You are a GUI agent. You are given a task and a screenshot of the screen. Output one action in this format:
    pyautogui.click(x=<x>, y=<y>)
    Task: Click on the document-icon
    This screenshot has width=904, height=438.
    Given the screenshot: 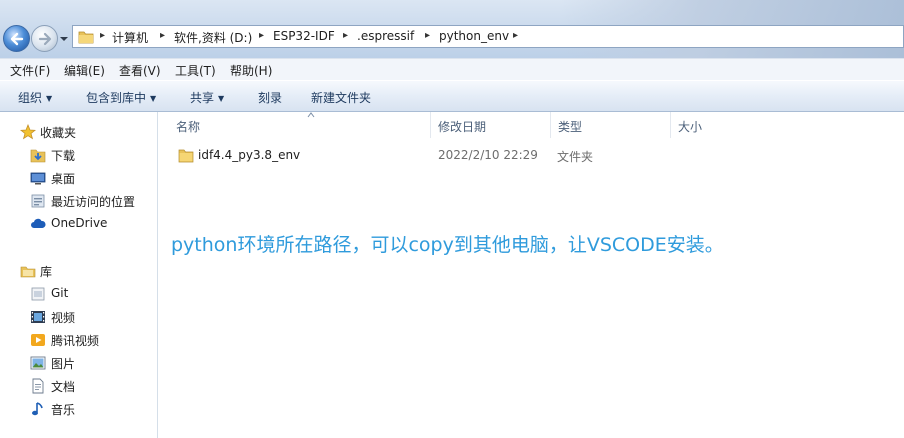 What is the action you would take?
    pyautogui.click(x=38, y=386)
    